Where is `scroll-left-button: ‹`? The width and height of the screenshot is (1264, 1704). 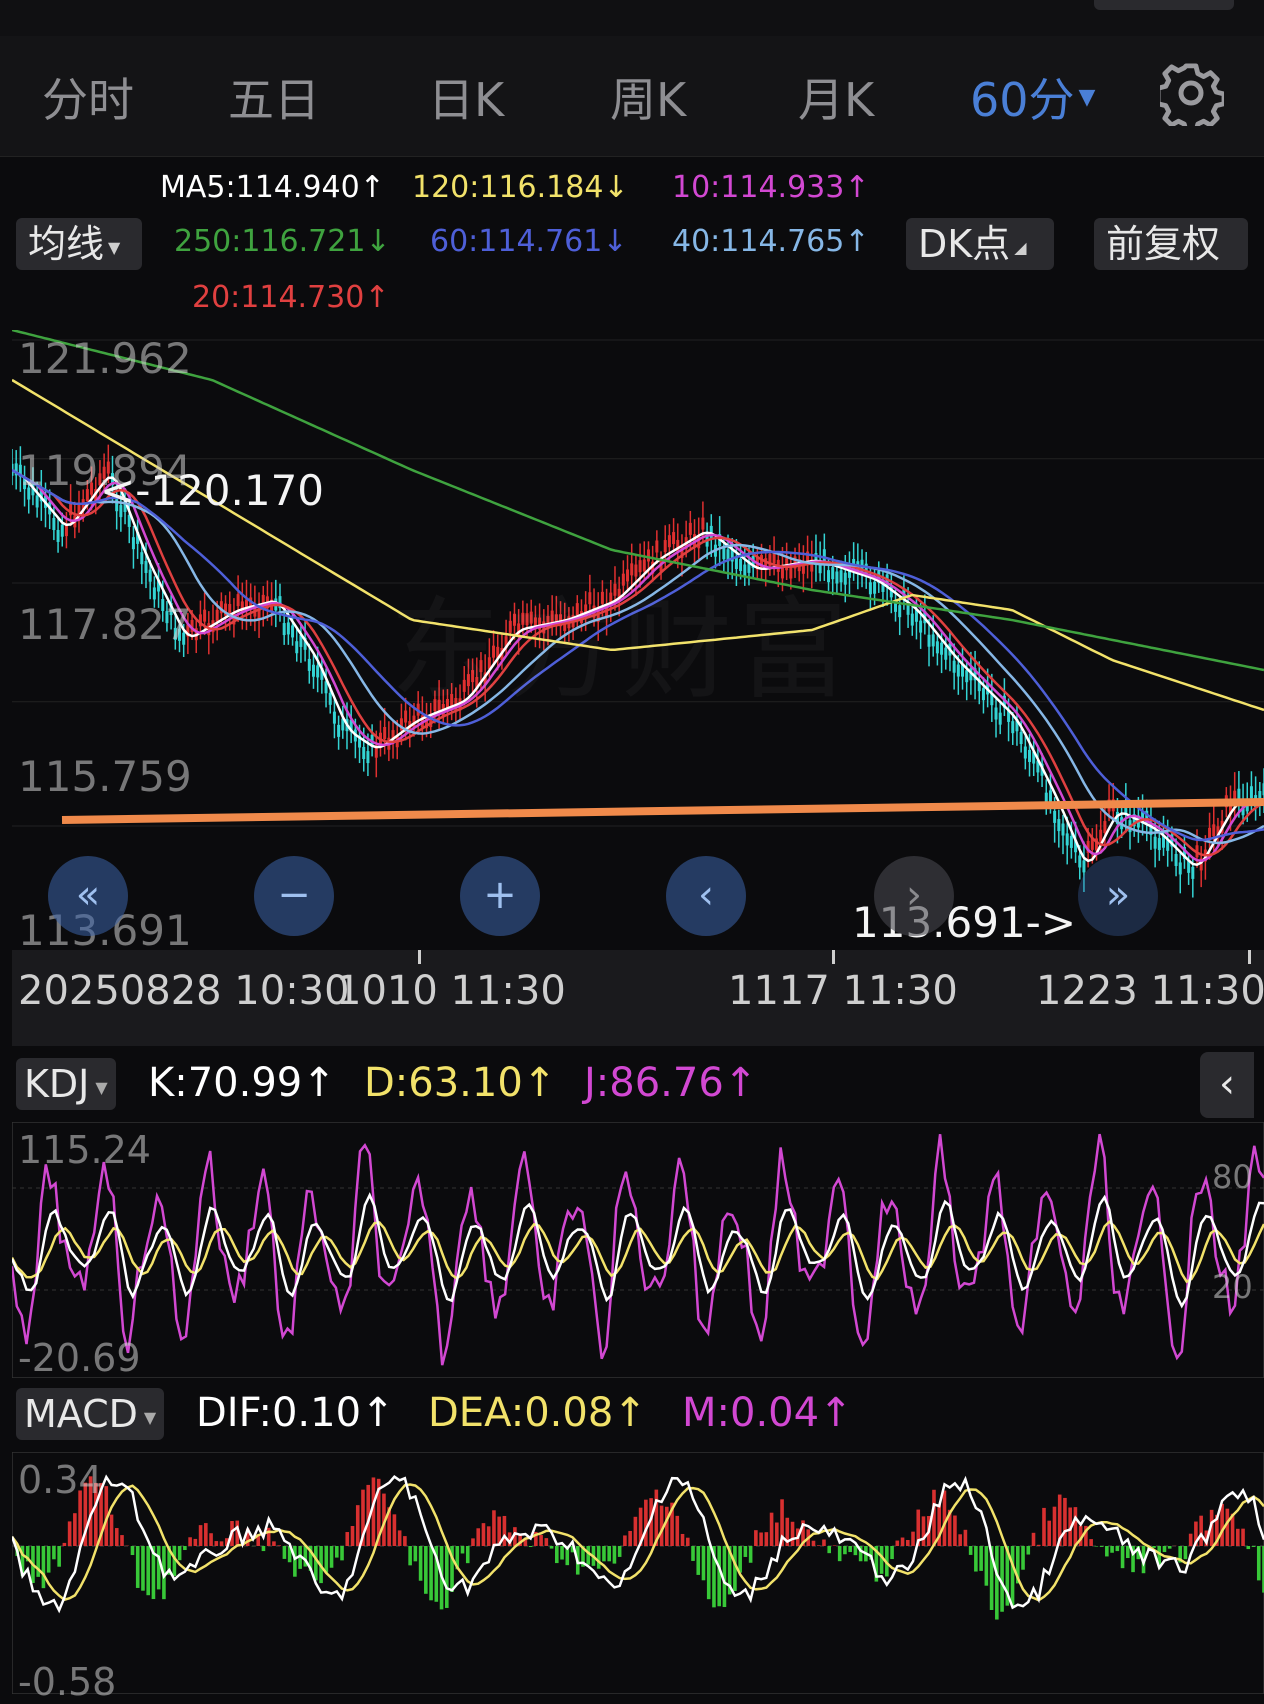
scroll-left-button: ‹ is located at coordinates (706, 896).